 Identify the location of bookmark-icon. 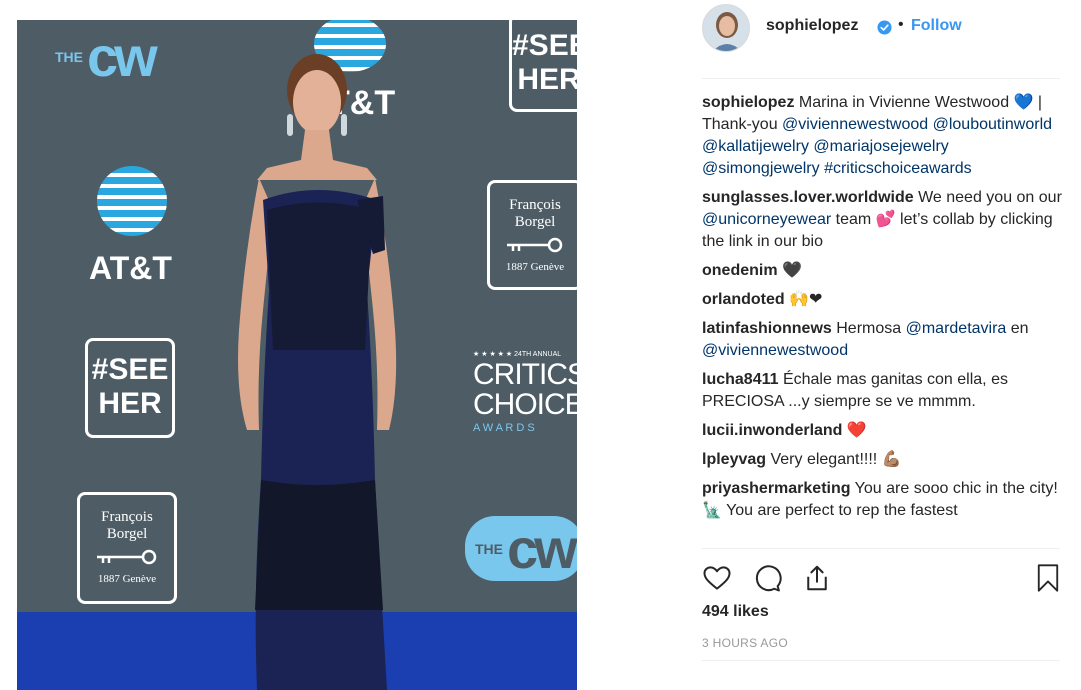
(1048, 578).